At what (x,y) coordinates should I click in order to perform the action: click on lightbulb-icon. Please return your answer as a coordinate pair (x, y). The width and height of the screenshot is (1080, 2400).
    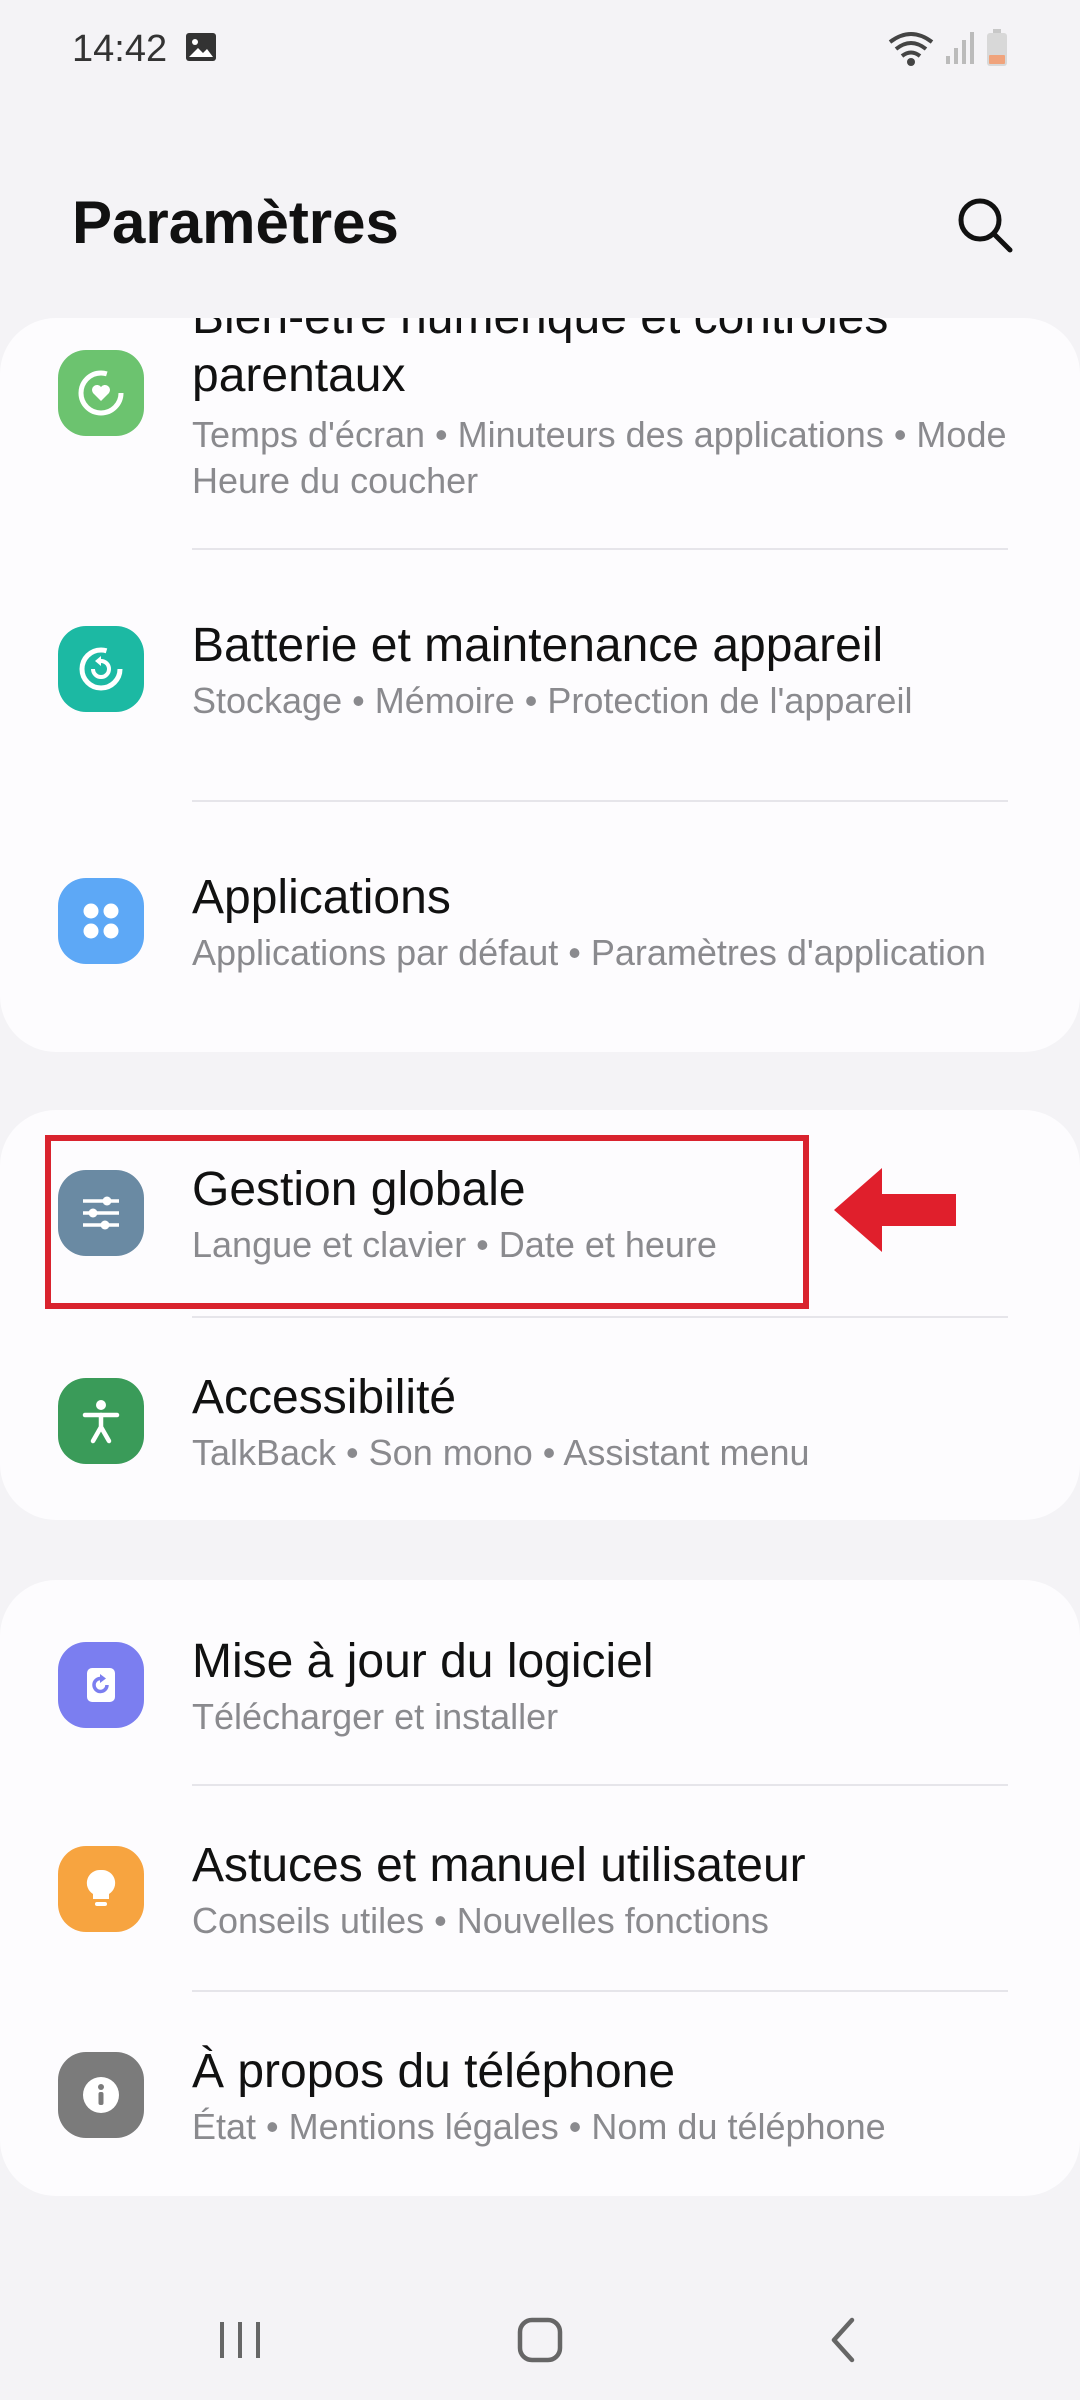
    Looking at the image, I should click on (101, 1889).